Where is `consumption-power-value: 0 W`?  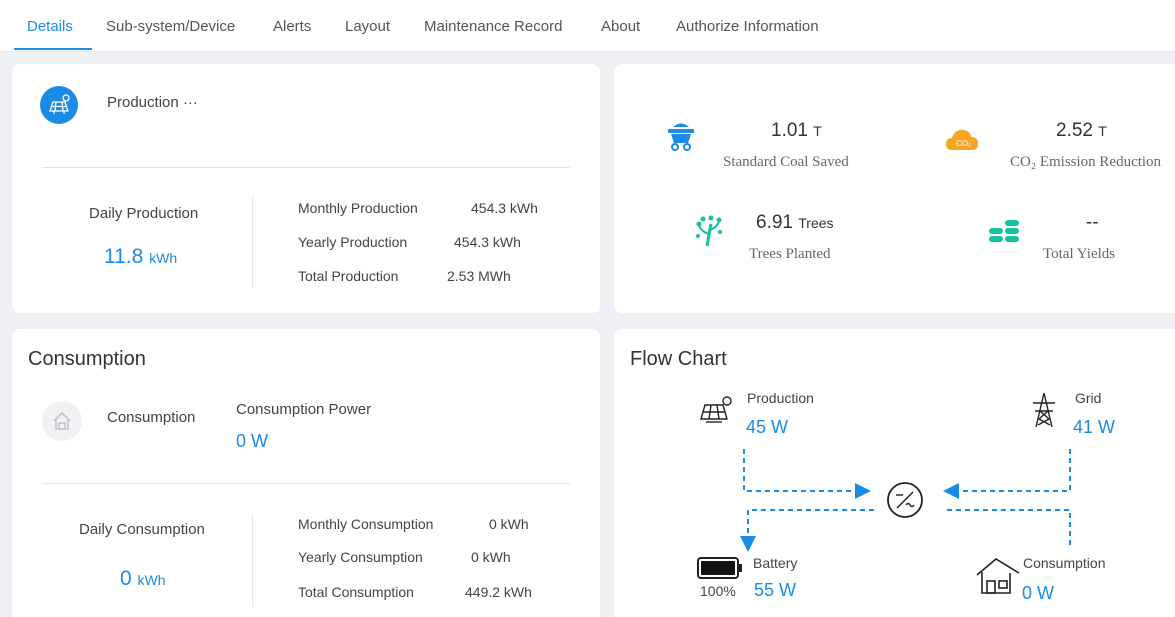 consumption-power-value: 0 W is located at coordinates (252, 441).